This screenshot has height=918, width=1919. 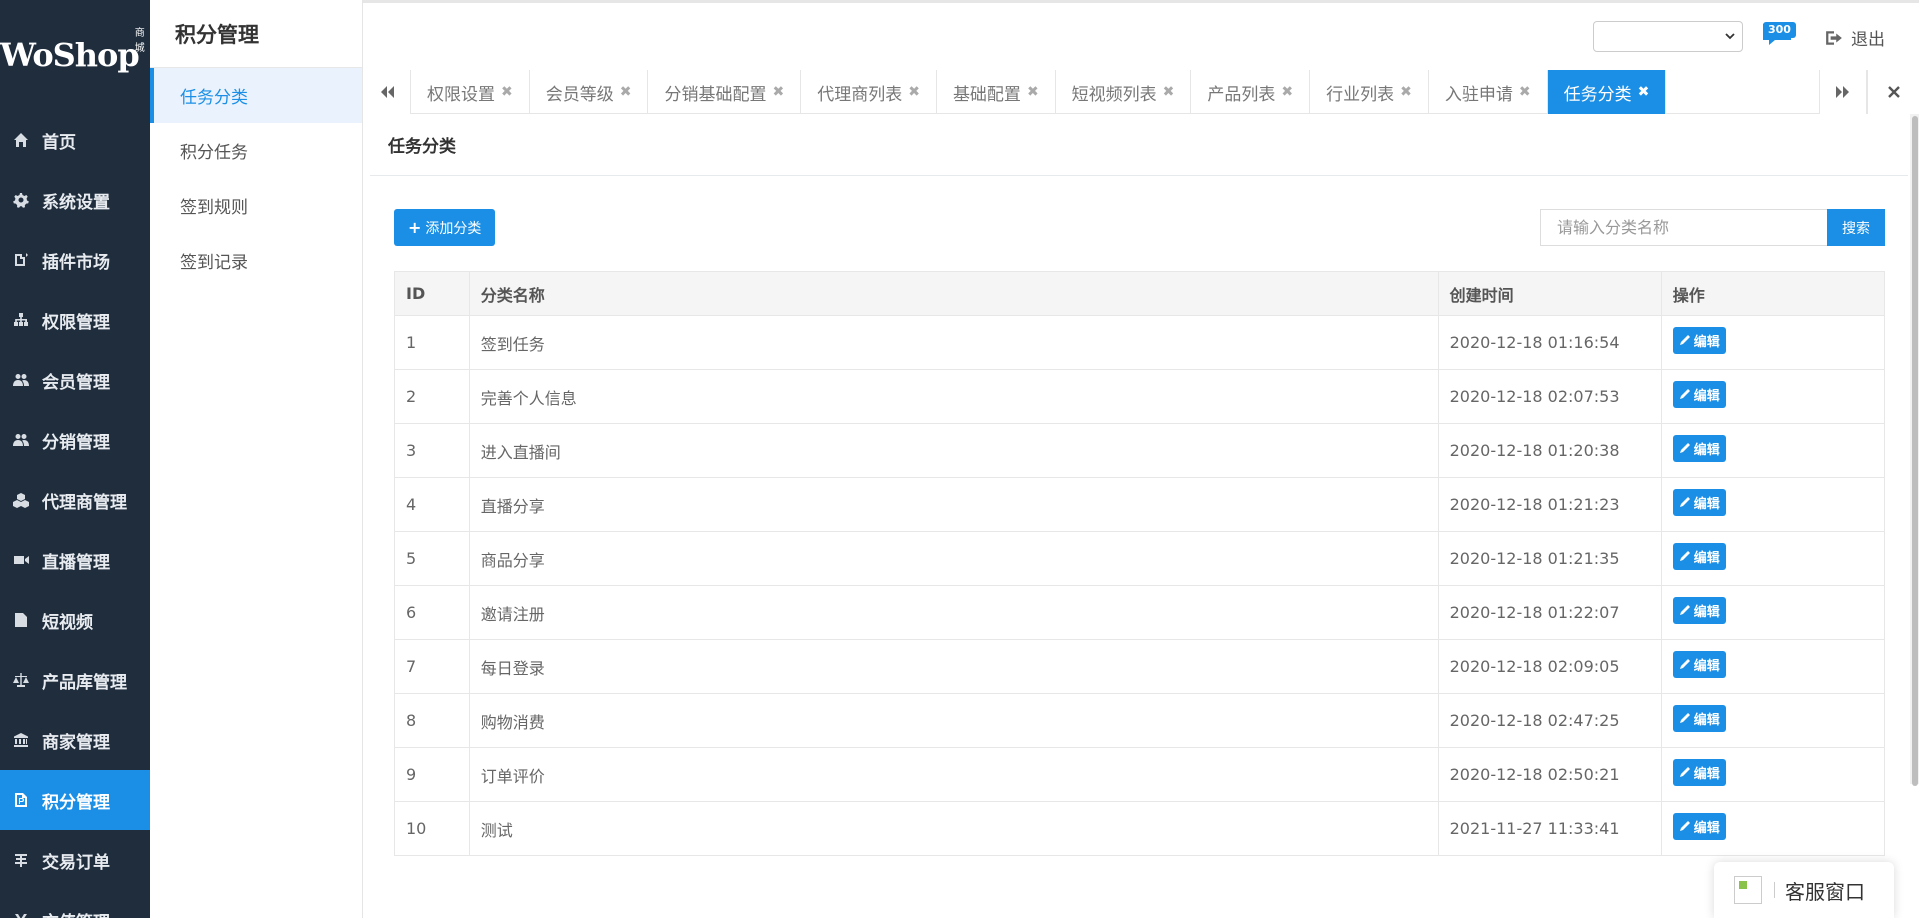 What do you see at coordinates (256, 260) in the screenshot?
I see `sub-sidebar-item: 签到记录` at bounding box center [256, 260].